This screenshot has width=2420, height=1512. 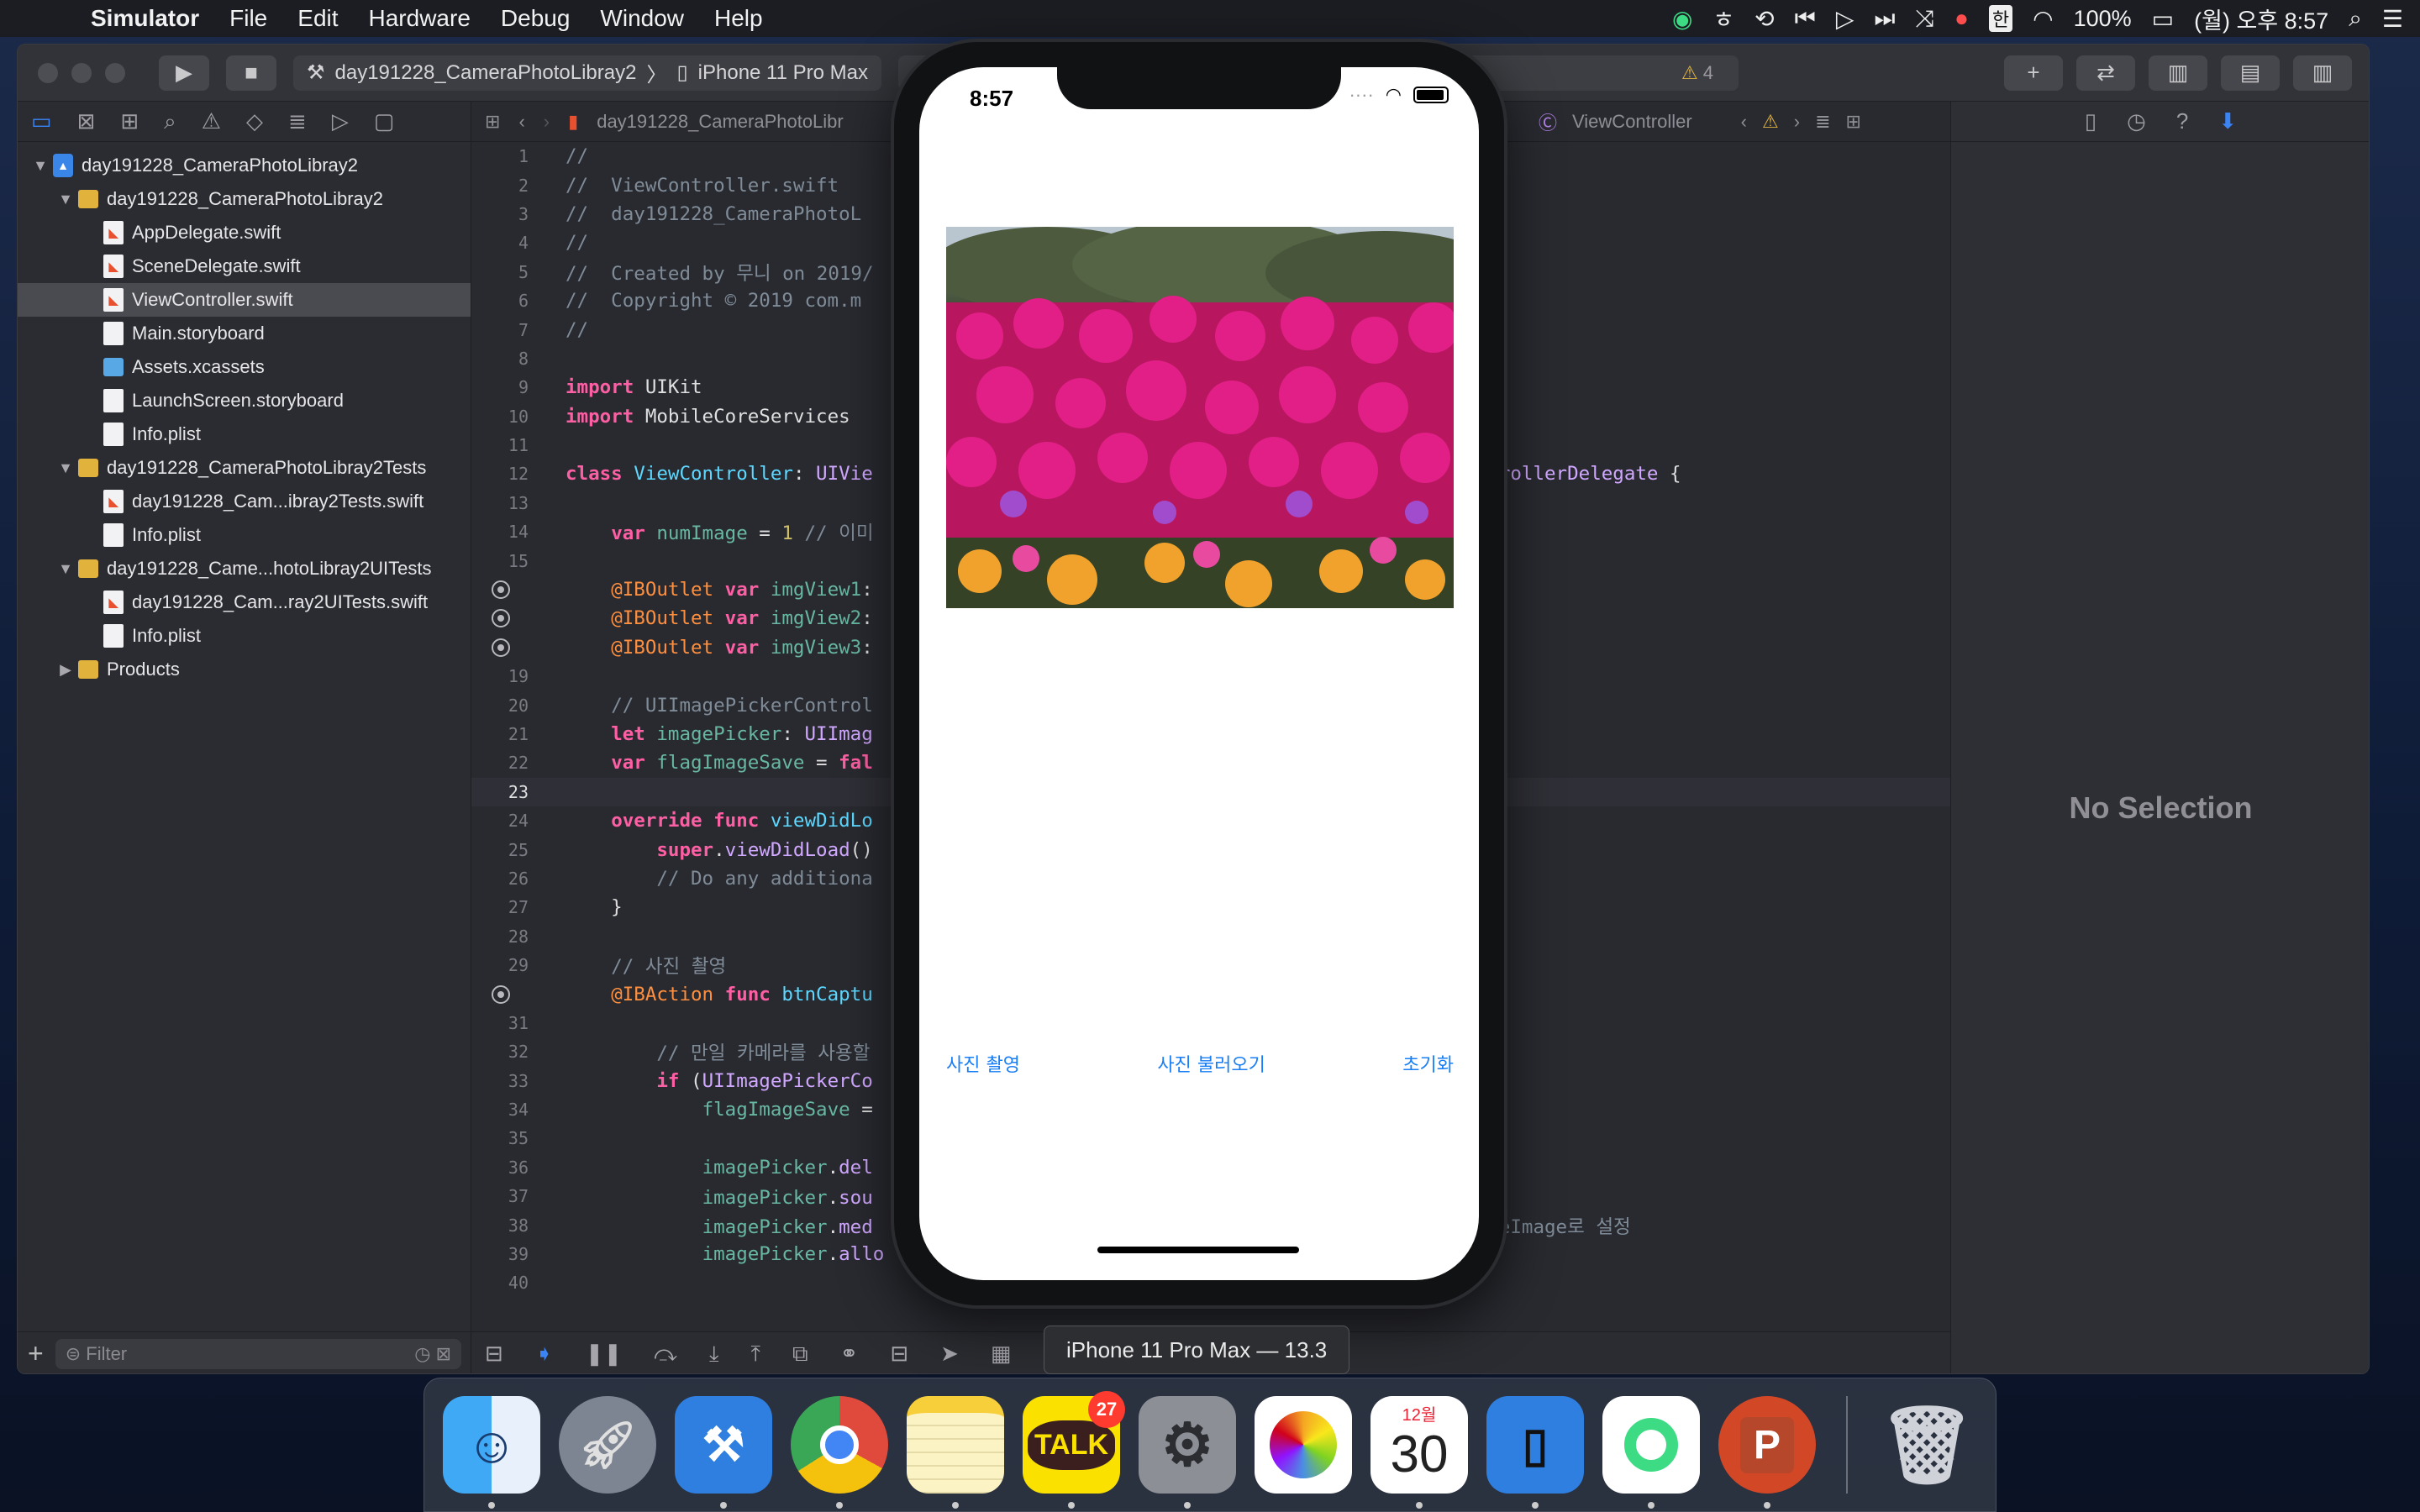 What do you see at coordinates (714, 1354) in the screenshot?
I see `step-into-icon: ⤓` at bounding box center [714, 1354].